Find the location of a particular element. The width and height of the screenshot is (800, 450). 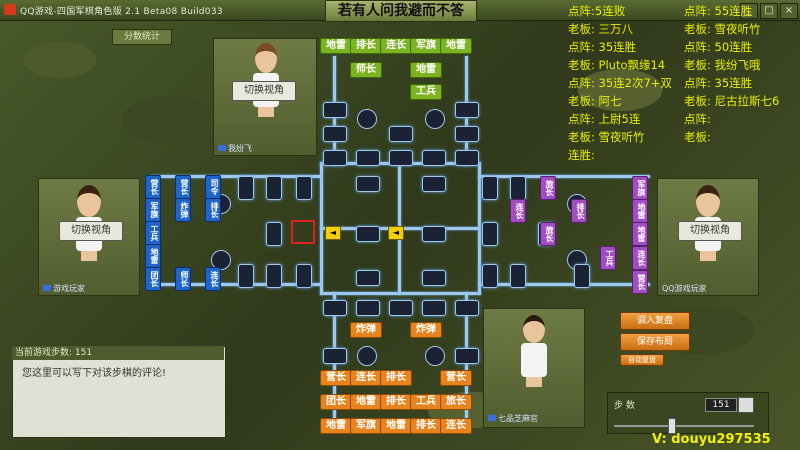

switch-view-button-top: 切换视角 is located at coordinates (264, 91).